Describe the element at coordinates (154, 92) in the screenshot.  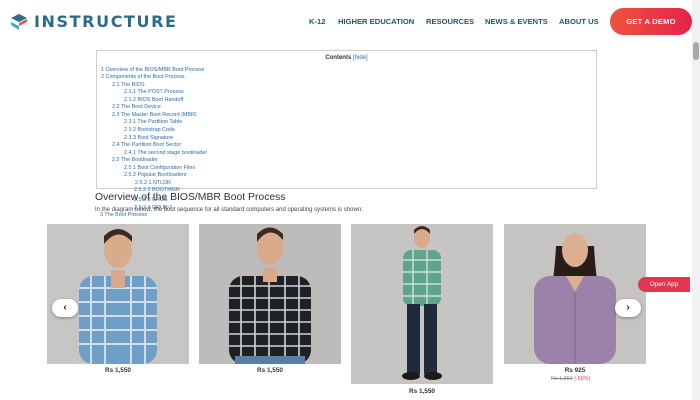
I see `toc-item: 2.1.1 The POST Process` at that location.